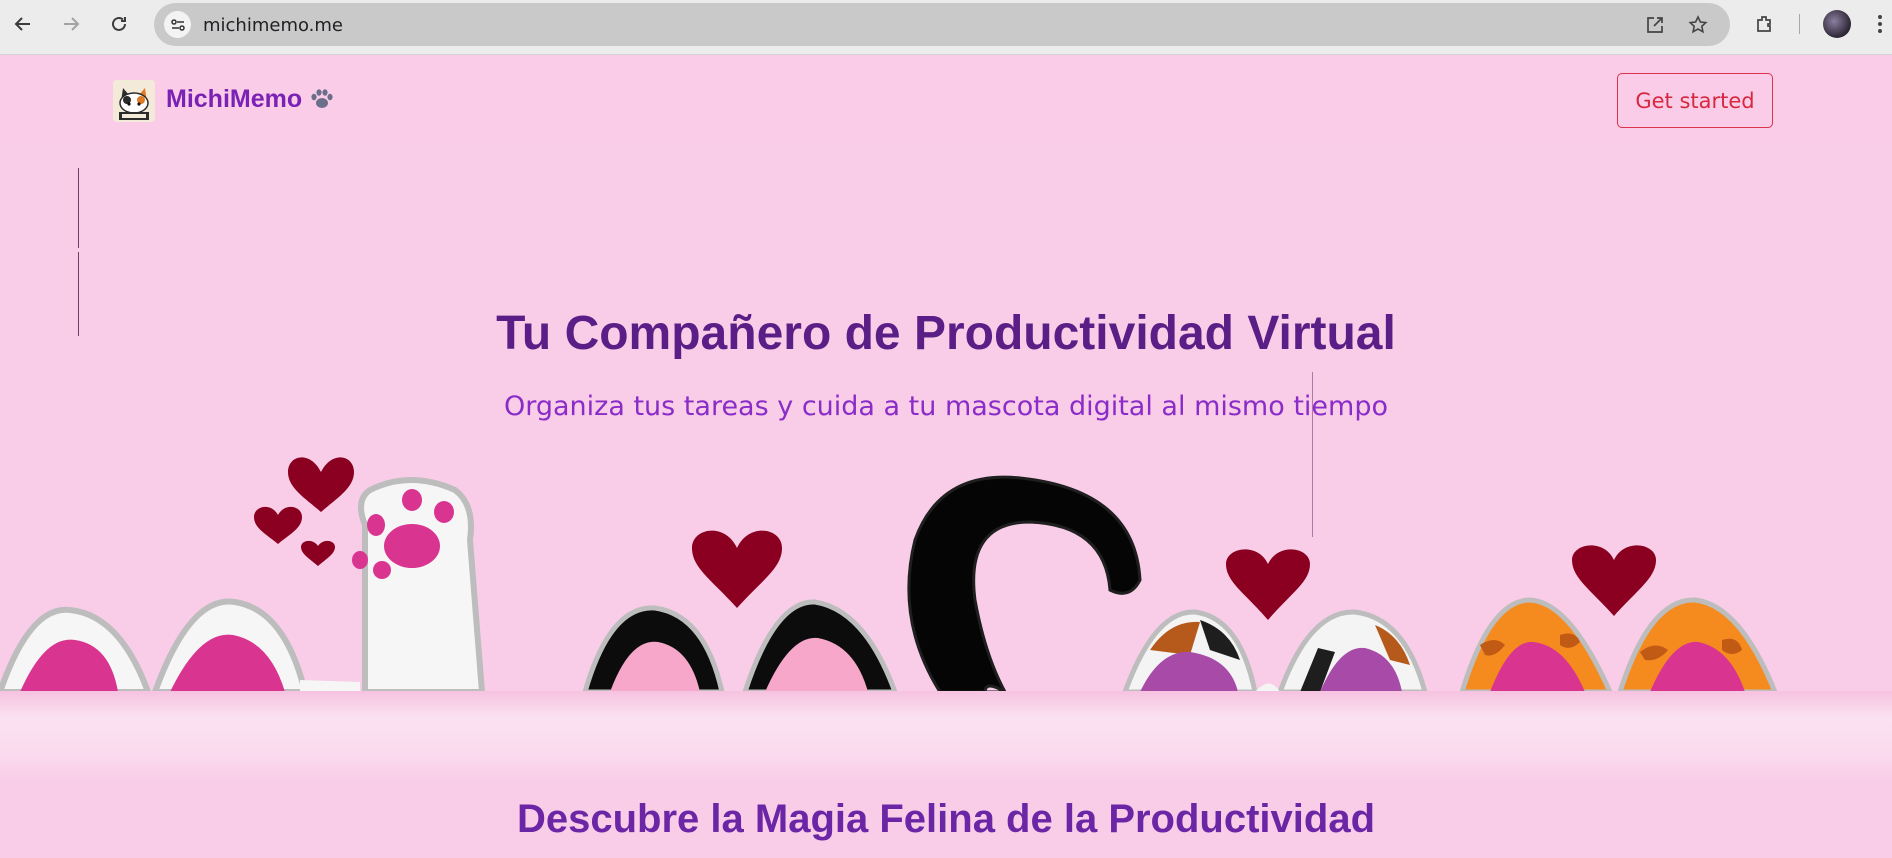  I want to click on black-cat-ears, so click(740, 645).